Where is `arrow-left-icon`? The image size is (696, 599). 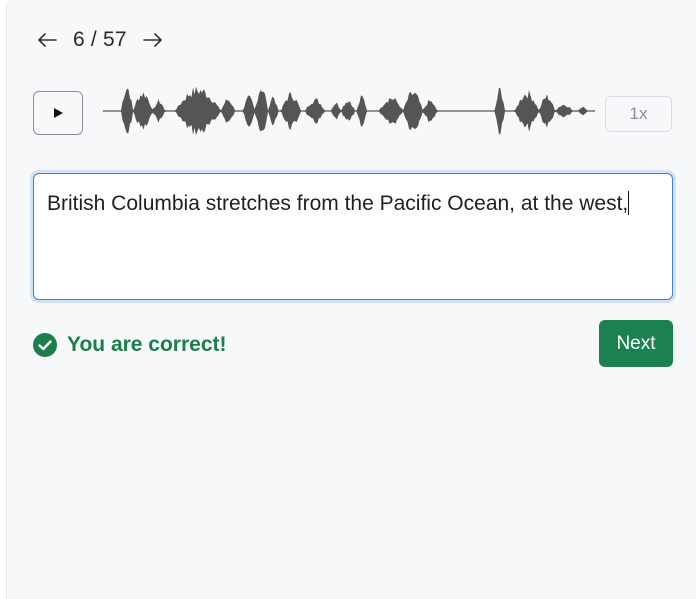 arrow-left-icon is located at coordinates (47, 40).